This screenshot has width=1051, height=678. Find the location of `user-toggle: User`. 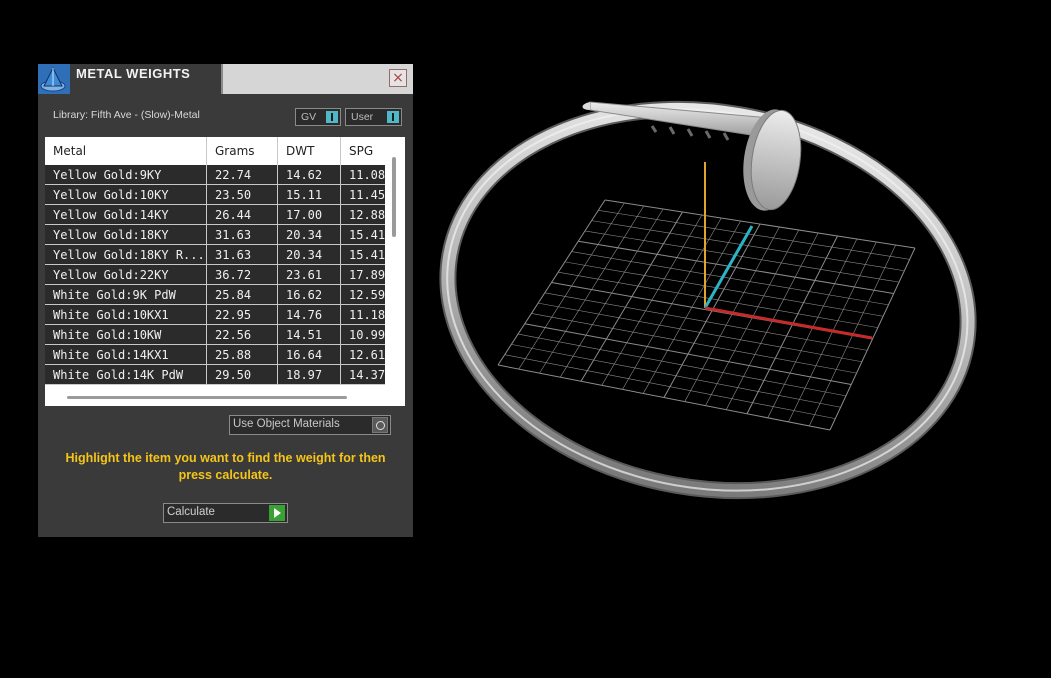

user-toggle: User is located at coordinates (373, 117).